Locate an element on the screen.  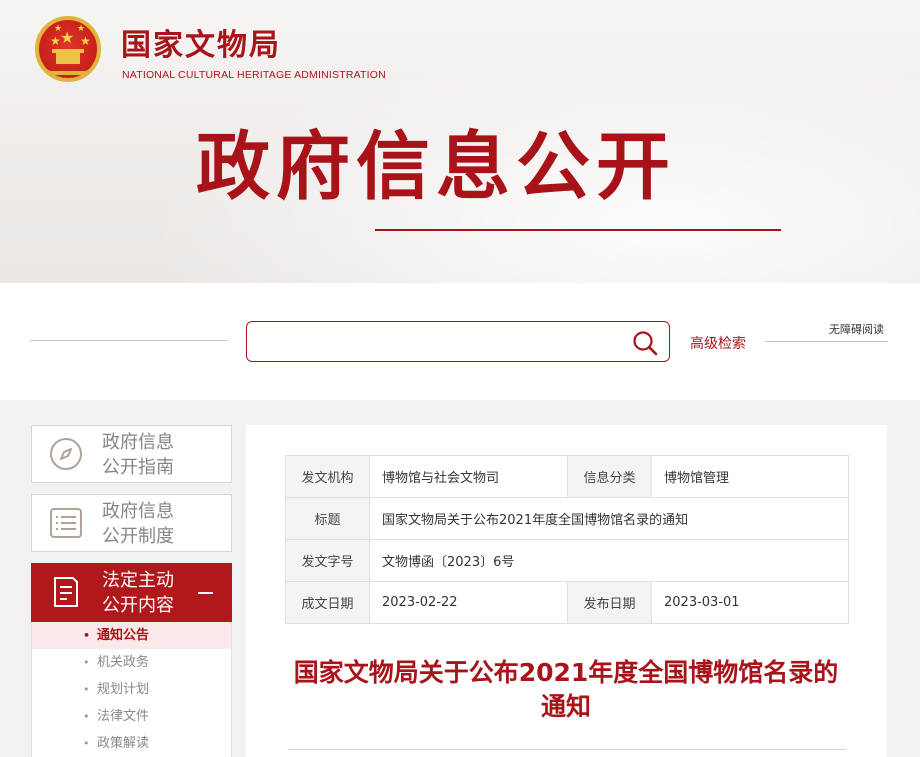
search-icon is located at coordinates (645, 343).